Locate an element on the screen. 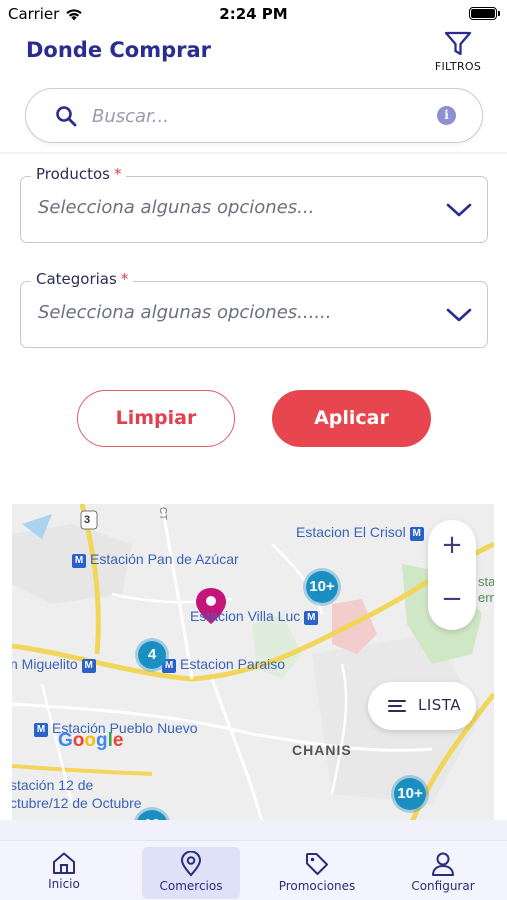 The width and height of the screenshot is (507, 900). page-title: Donde Comprar is located at coordinates (119, 50).